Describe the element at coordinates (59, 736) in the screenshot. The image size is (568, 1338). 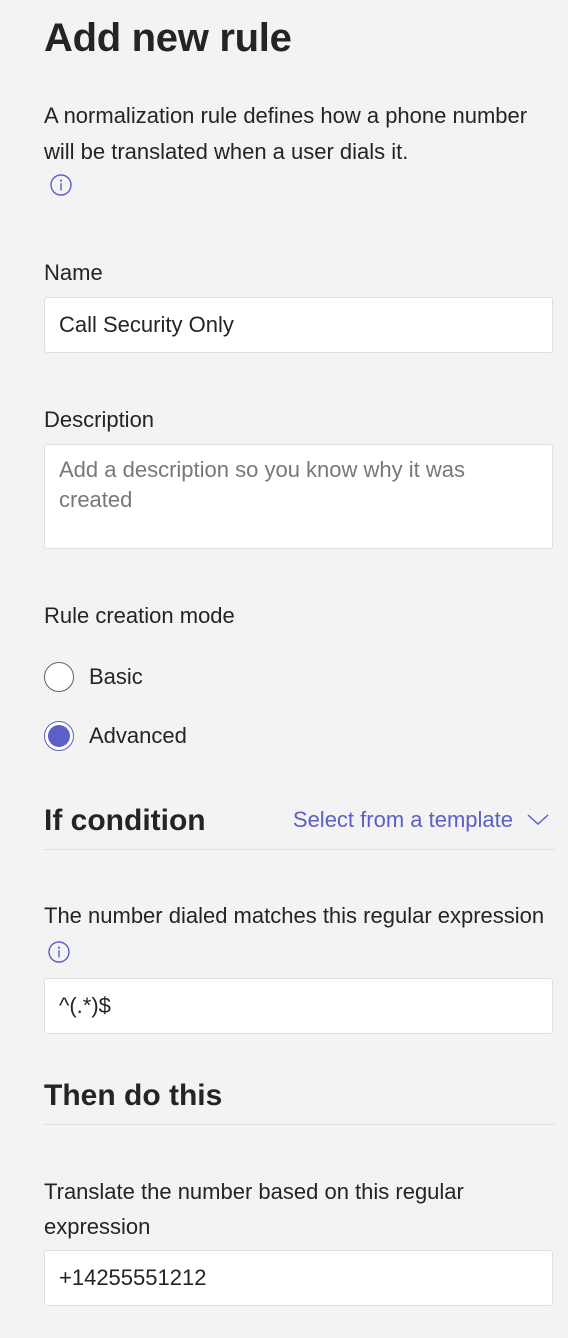
I see `advanced-radio` at that location.